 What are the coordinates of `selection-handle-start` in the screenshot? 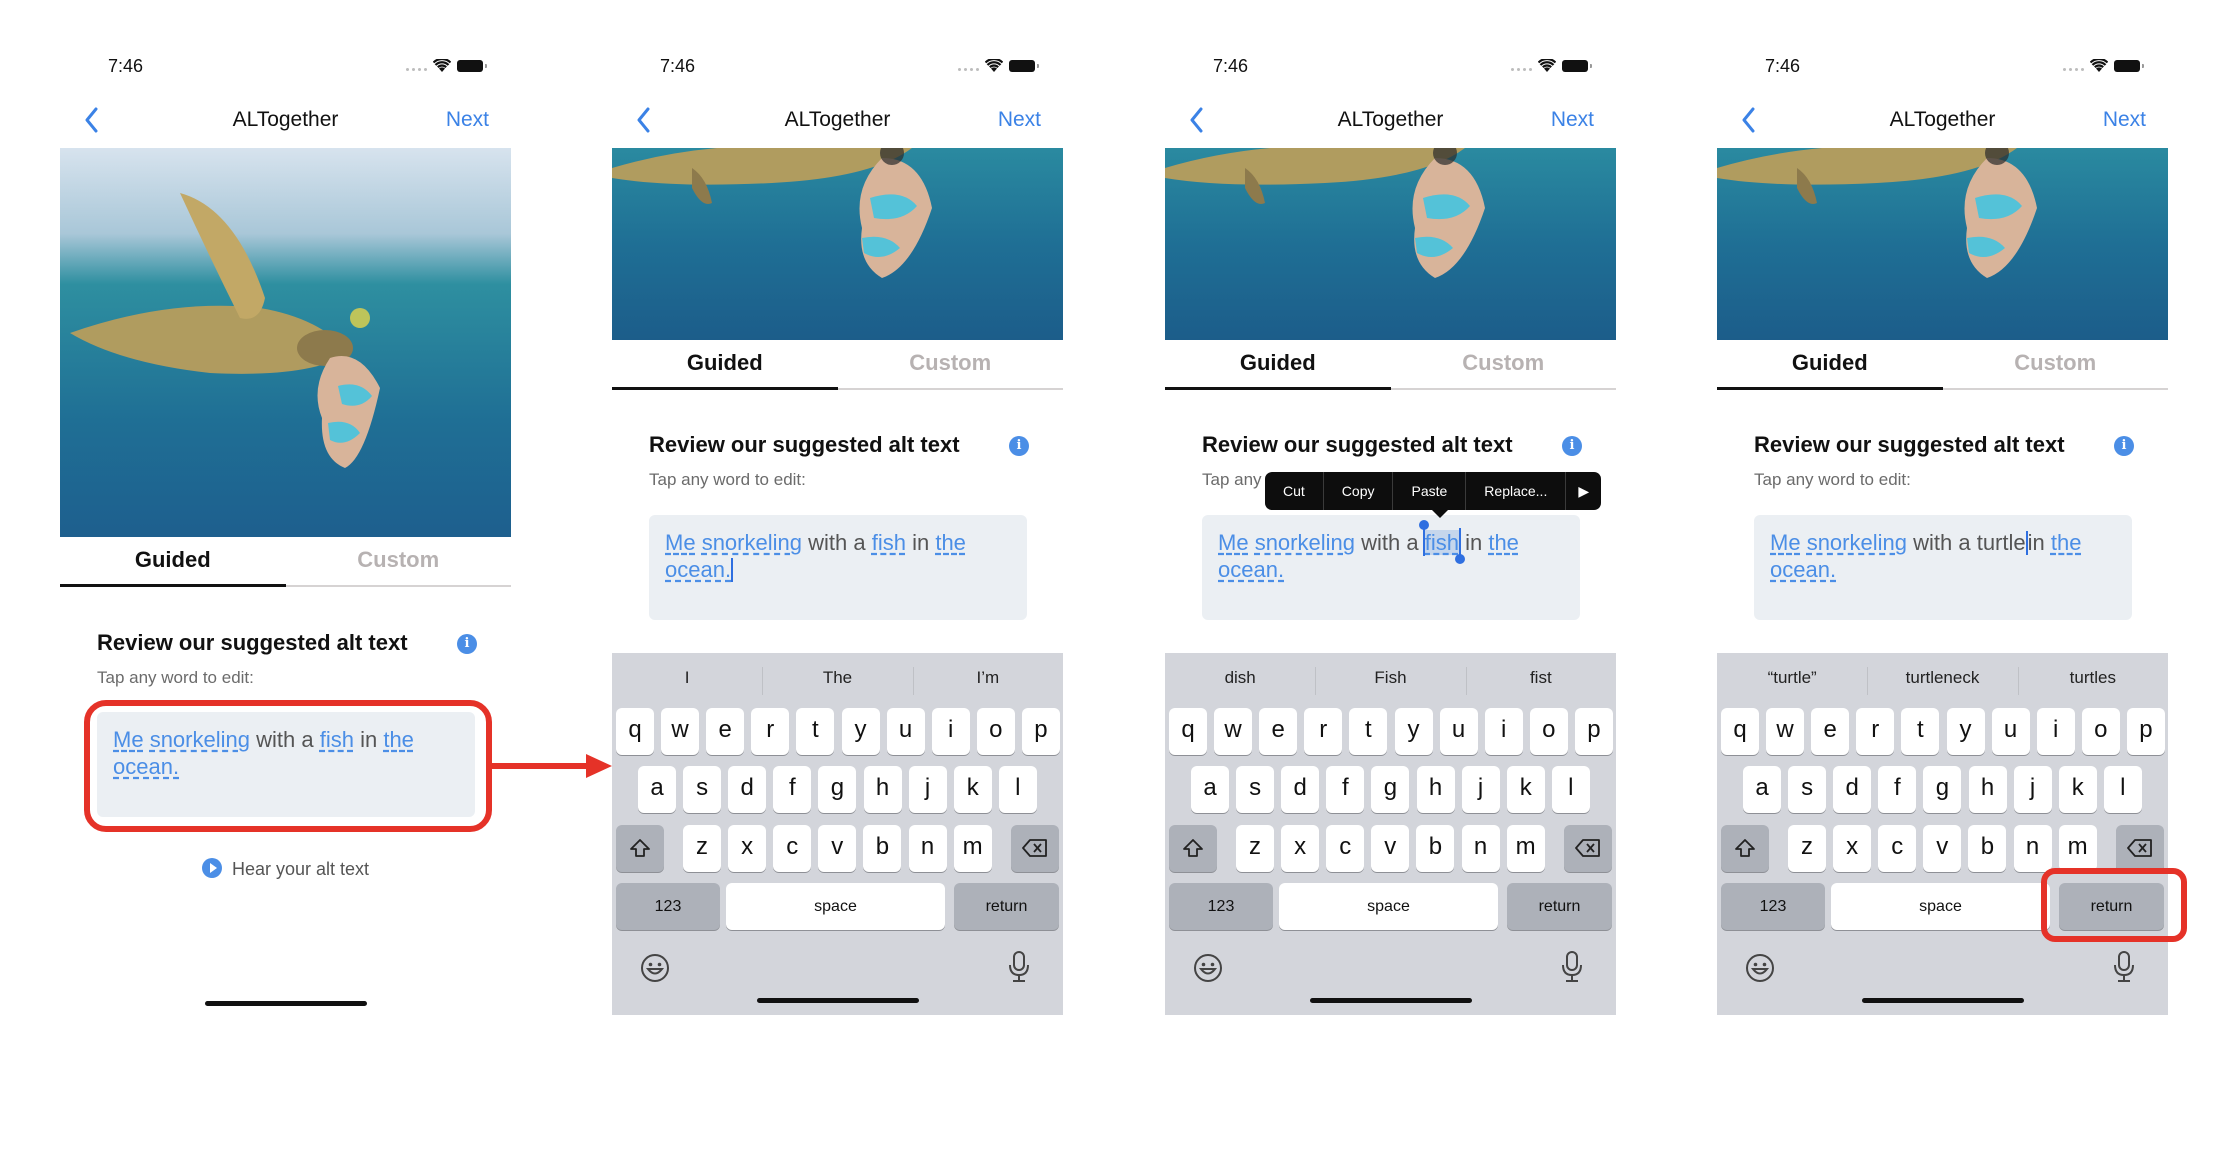 It's located at (1423, 538).